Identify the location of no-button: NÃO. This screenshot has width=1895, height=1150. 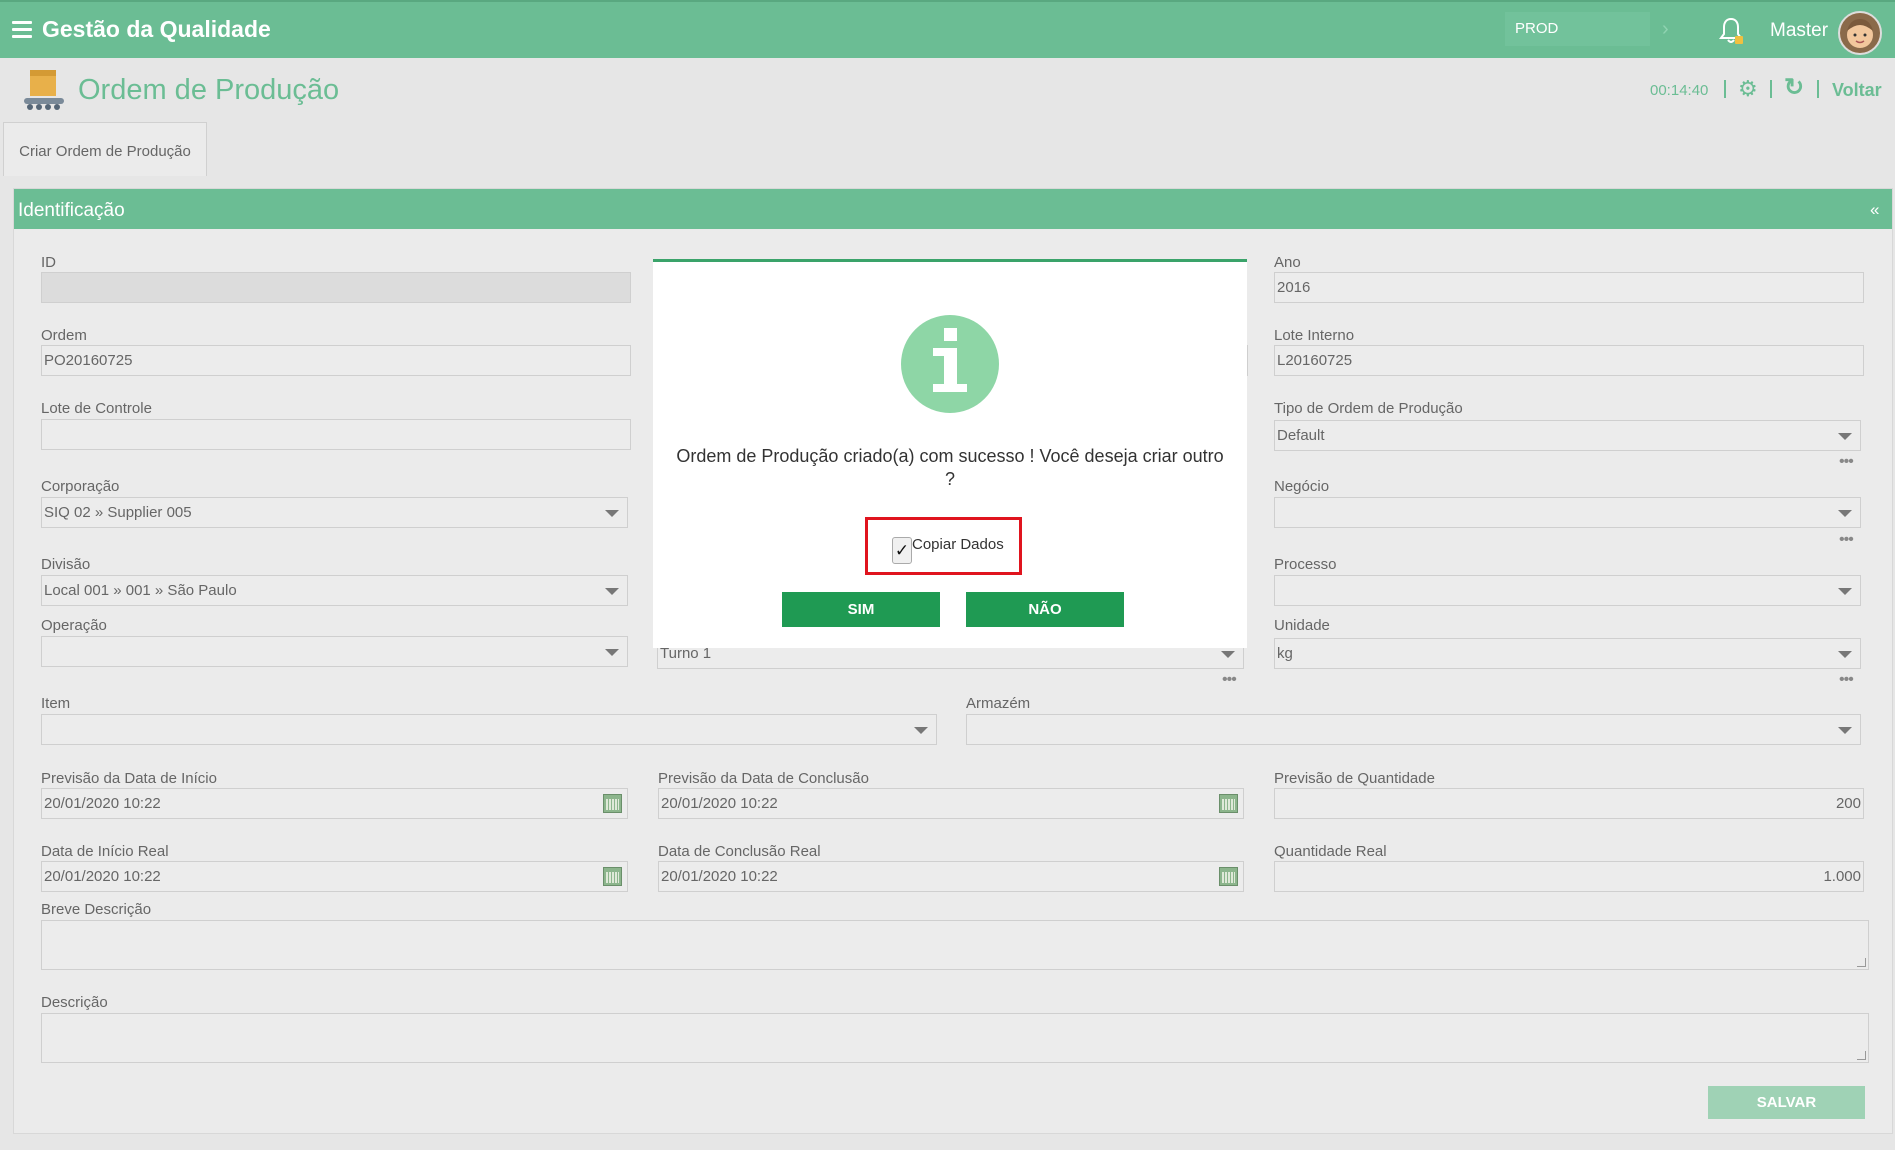
(1045, 609).